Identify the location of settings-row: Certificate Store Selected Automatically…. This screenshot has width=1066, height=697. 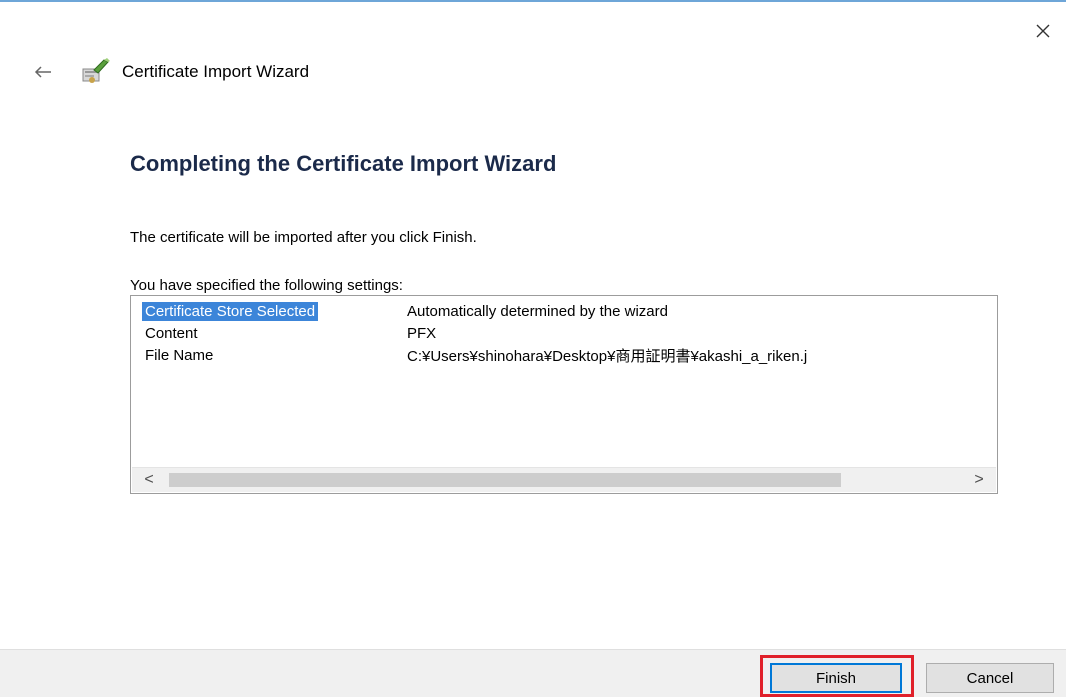
(474, 311).